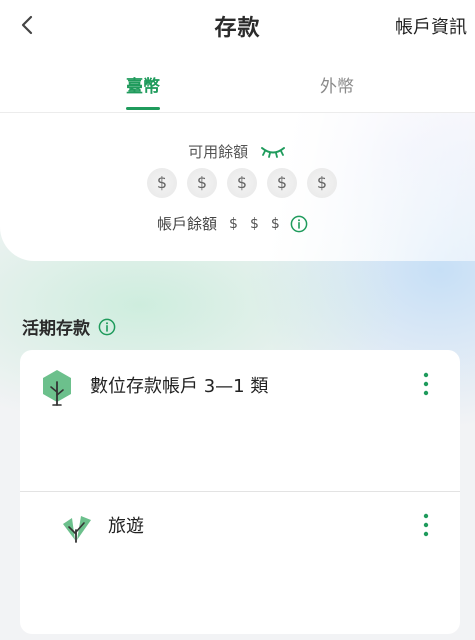 This screenshot has width=475, height=640. I want to click on available-balance-row: 可用餘額, so click(237, 151).